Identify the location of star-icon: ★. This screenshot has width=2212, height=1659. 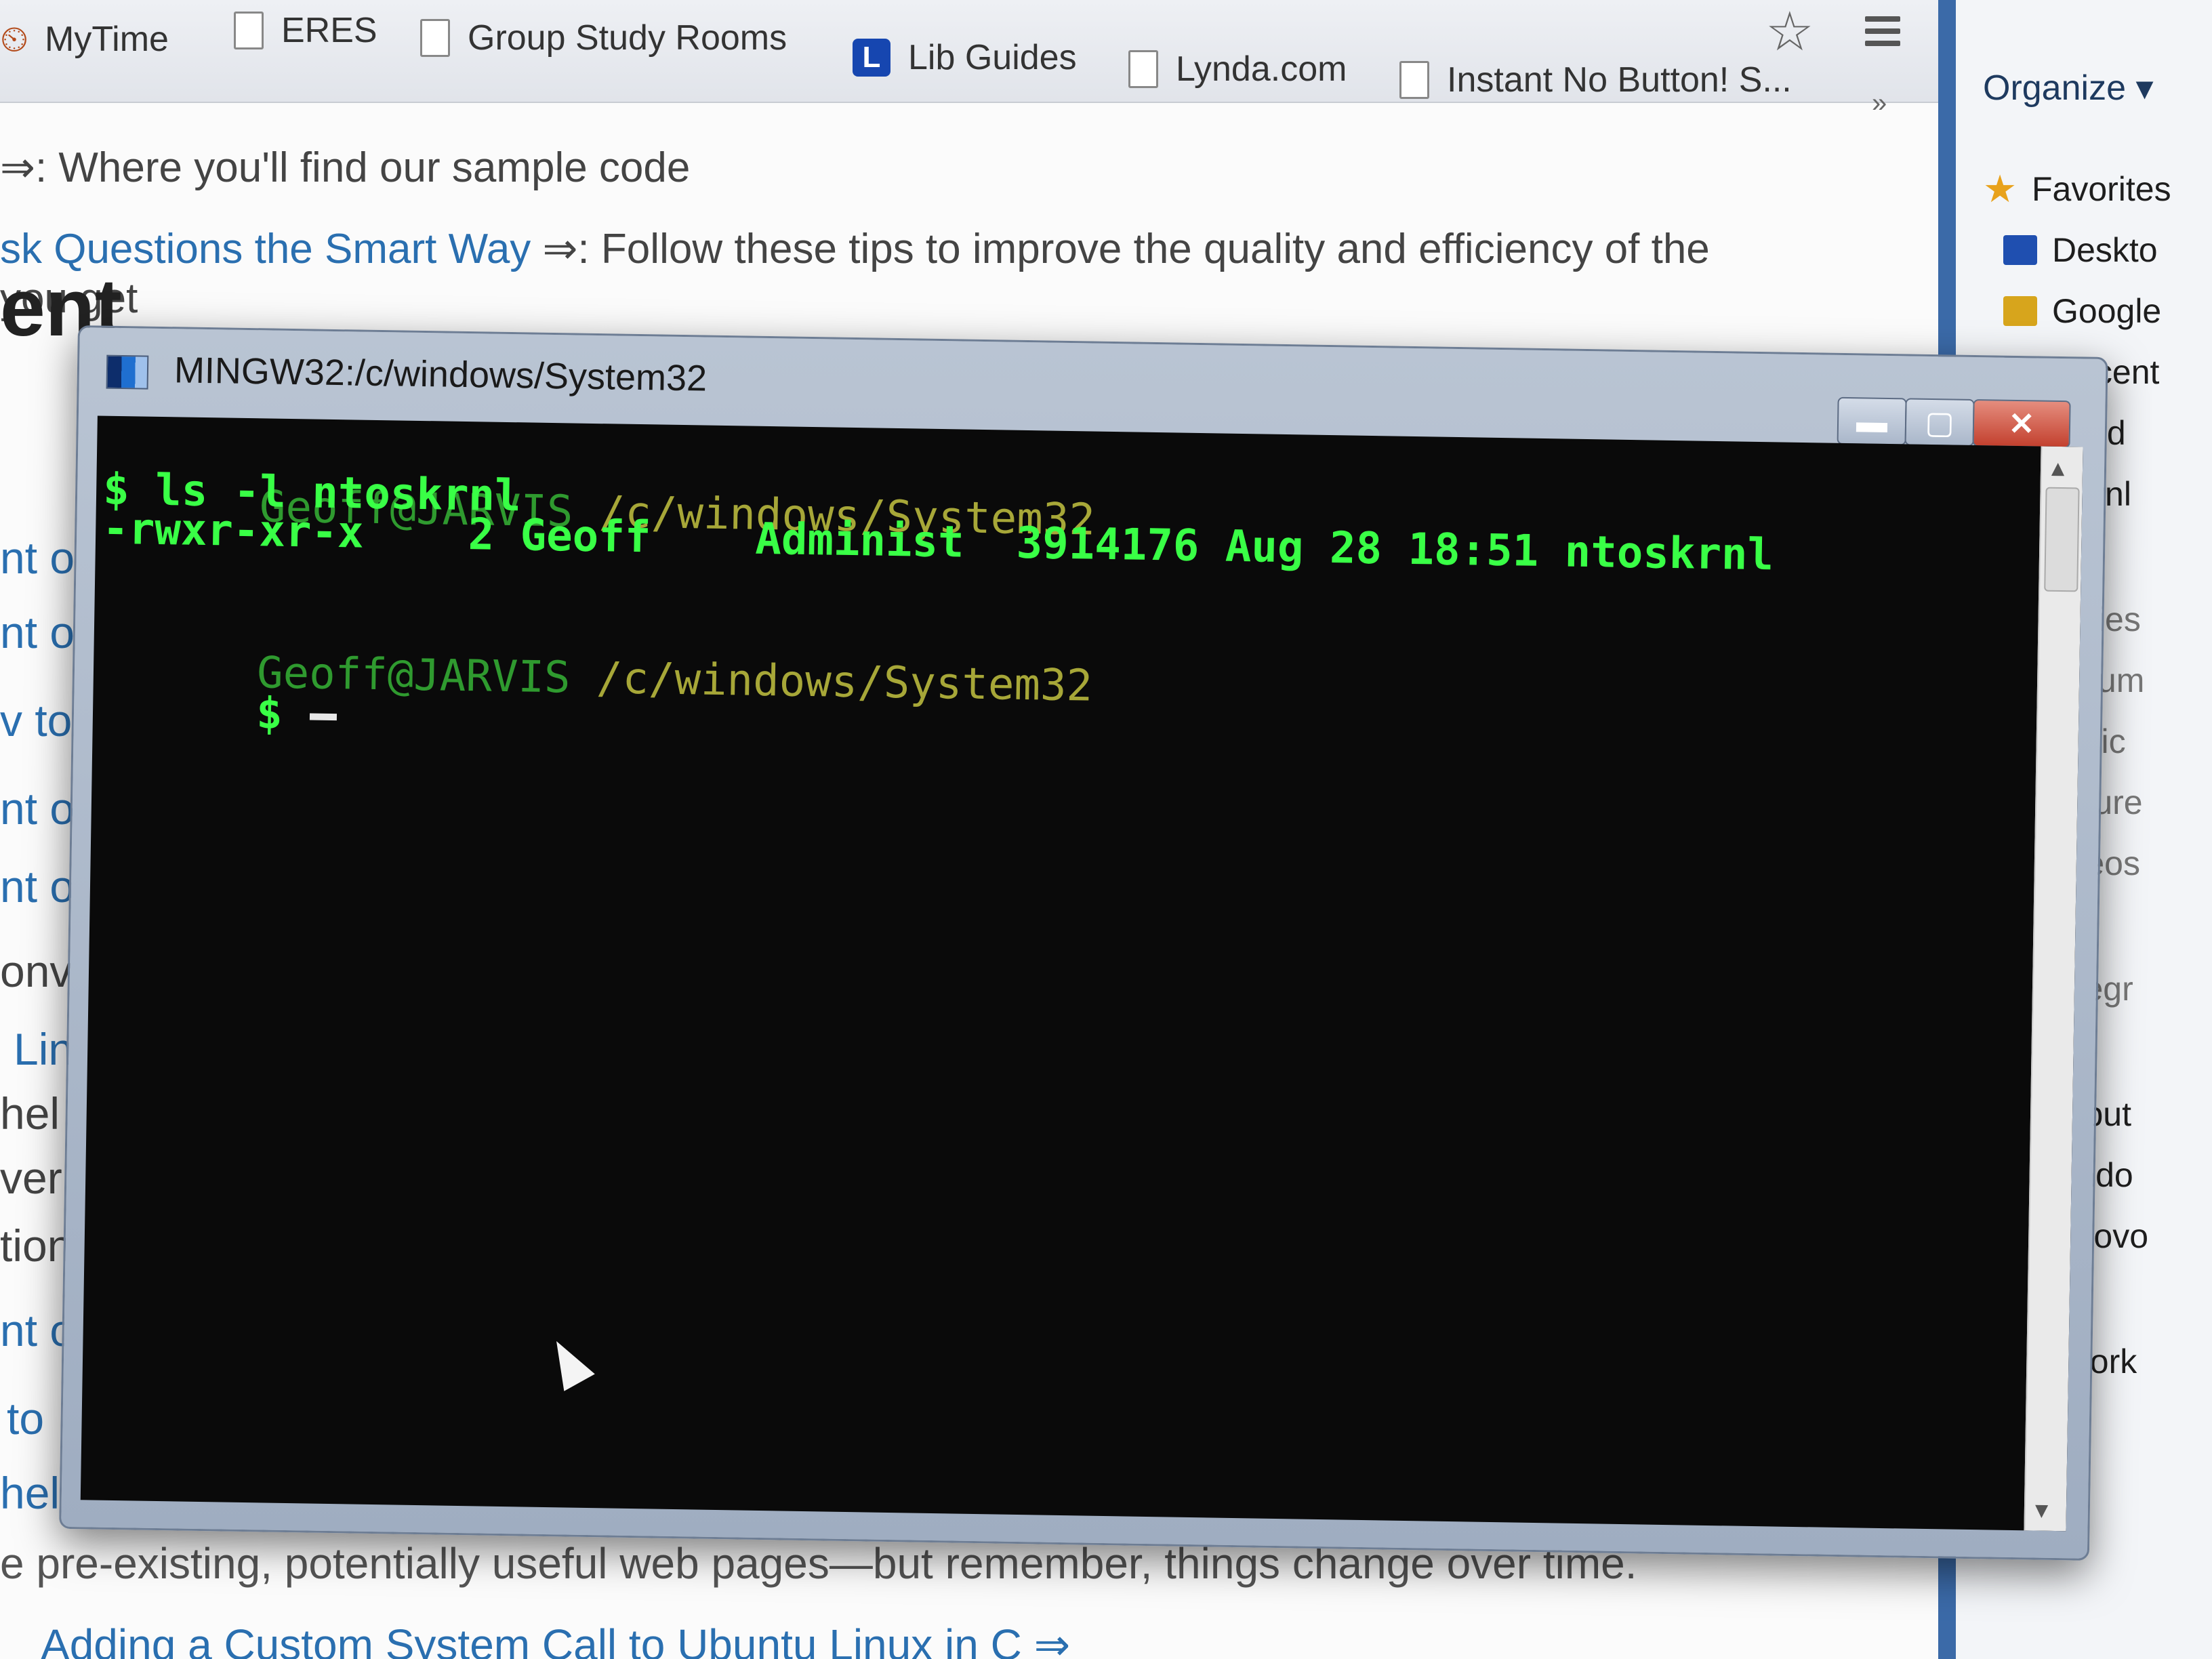
(2001, 189).